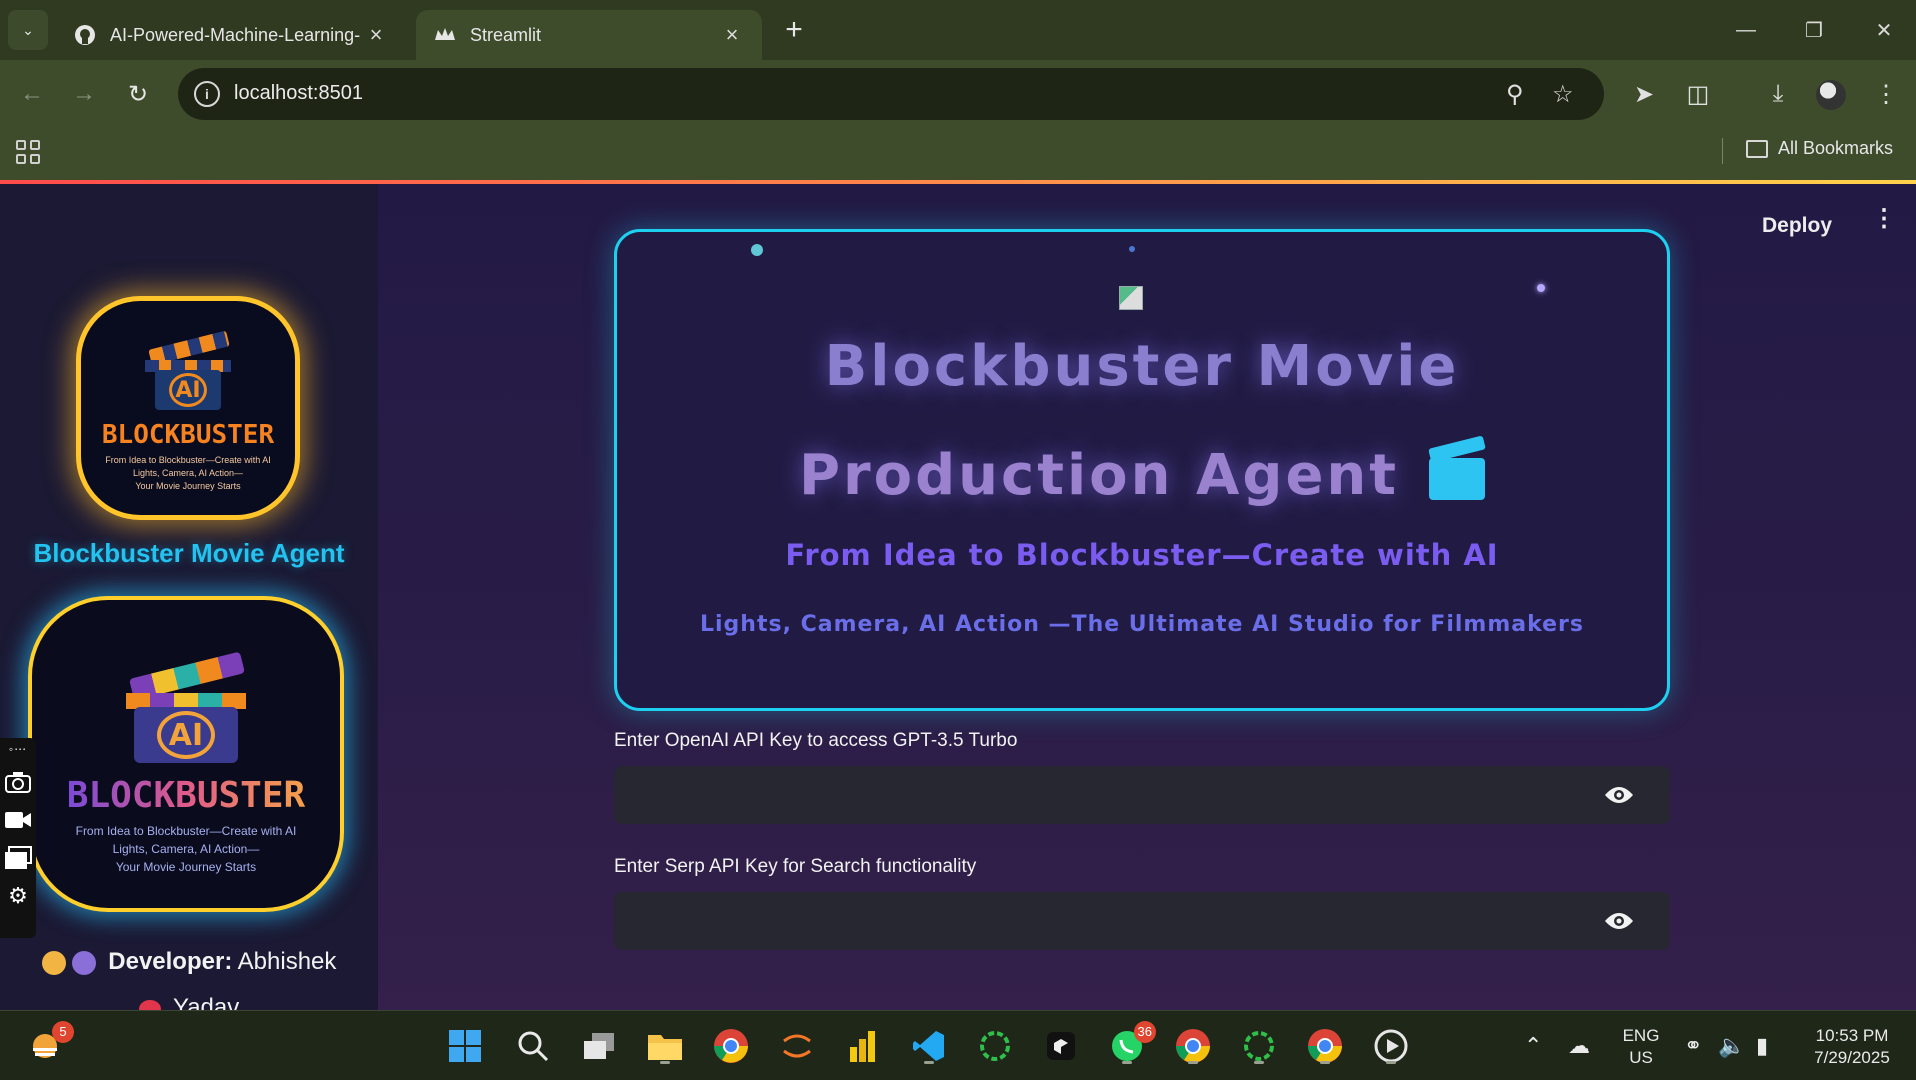 This screenshot has width=1916, height=1080. I want to click on tab-search-button: ⌄, so click(28, 30).